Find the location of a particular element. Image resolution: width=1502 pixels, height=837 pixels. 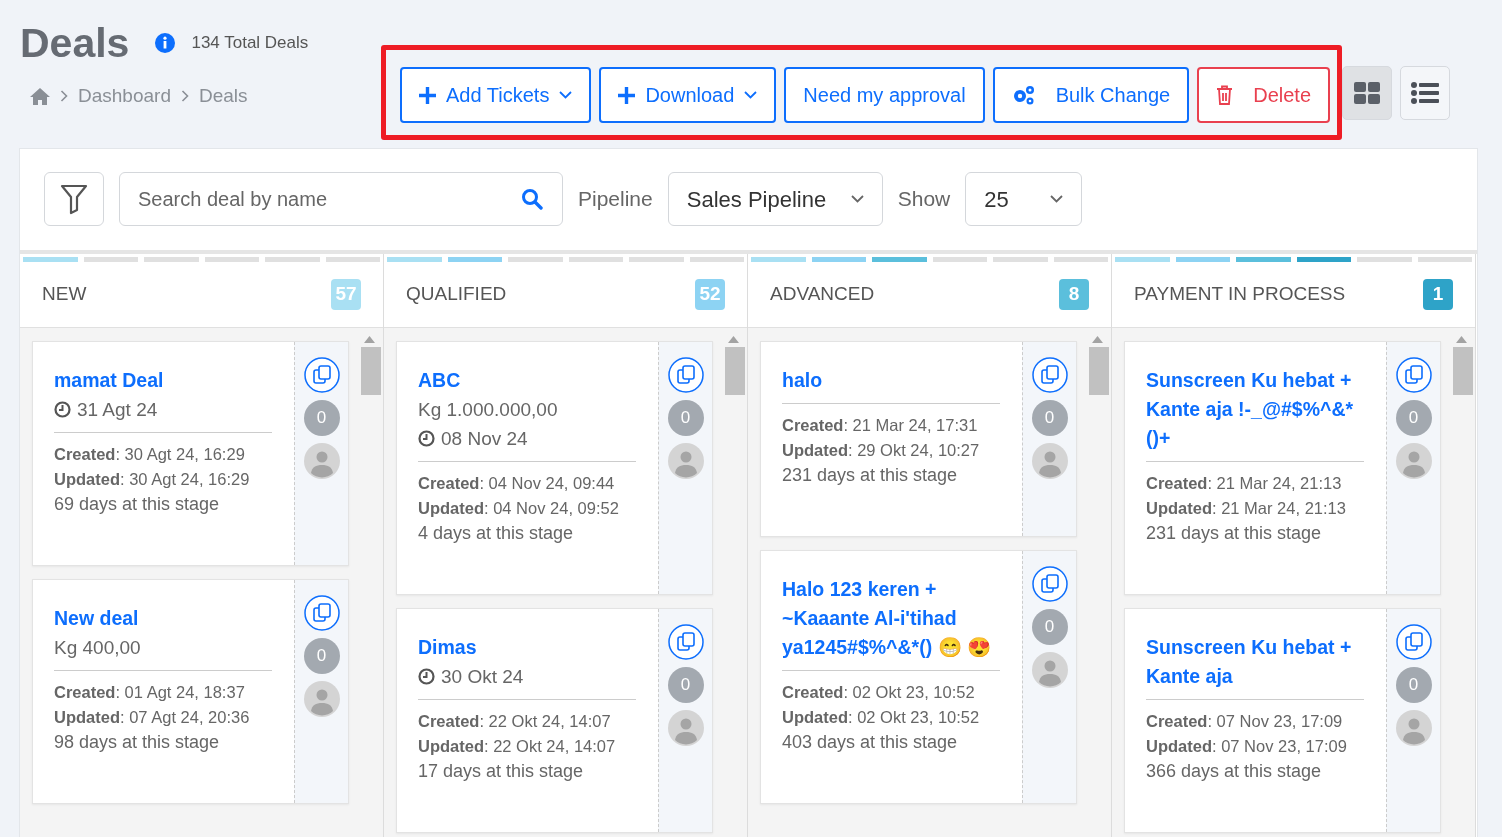

stage-duration: 403 days at this stage is located at coordinates (870, 742).